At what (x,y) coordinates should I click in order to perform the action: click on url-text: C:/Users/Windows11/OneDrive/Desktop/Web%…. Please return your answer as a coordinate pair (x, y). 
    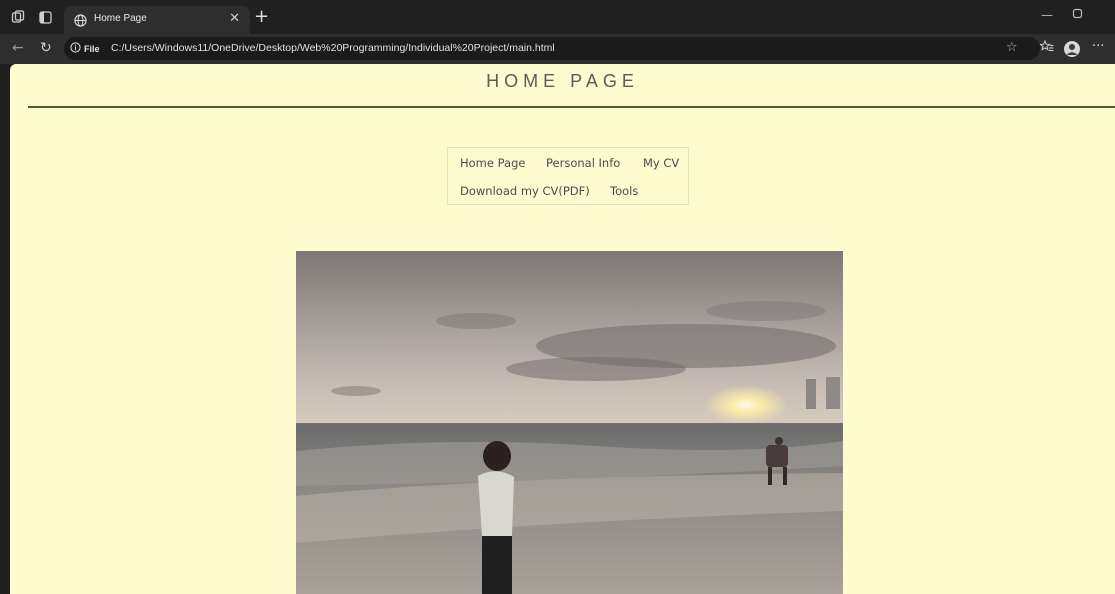
    Looking at the image, I should click on (333, 48).